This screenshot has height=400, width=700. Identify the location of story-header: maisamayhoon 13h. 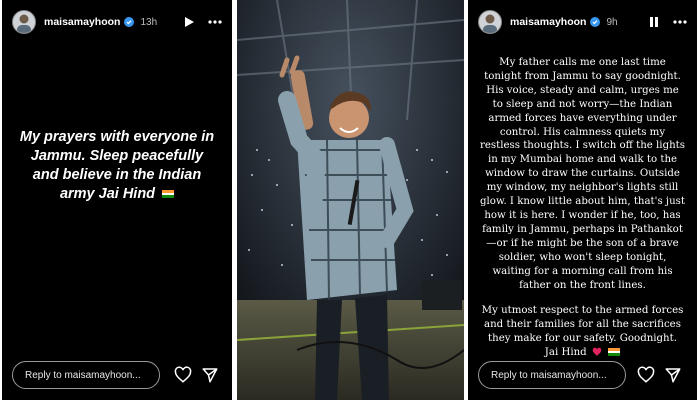
(117, 22).